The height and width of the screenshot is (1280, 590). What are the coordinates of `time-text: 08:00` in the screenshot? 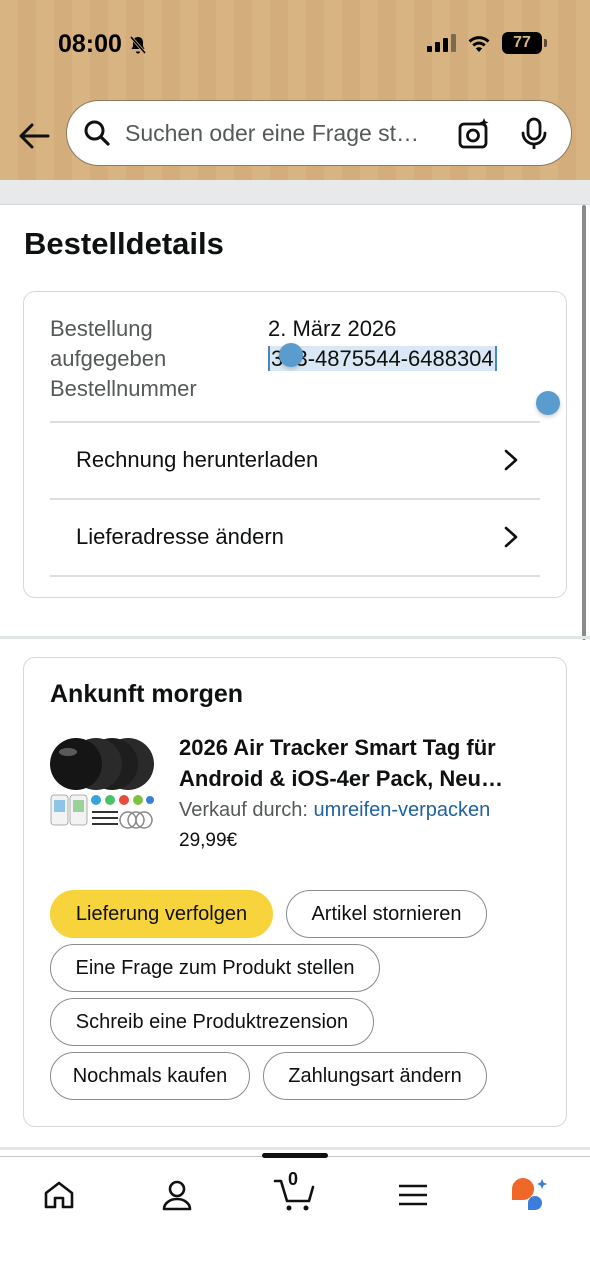 It's located at (90, 44).